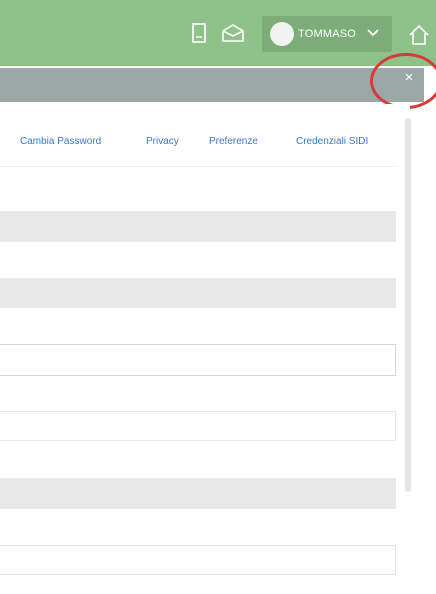 The height and width of the screenshot is (594, 436). Describe the element at coordinates (60, 141) in the screenshot. I see `tab-cambia-password: Cambia Password` at that location.